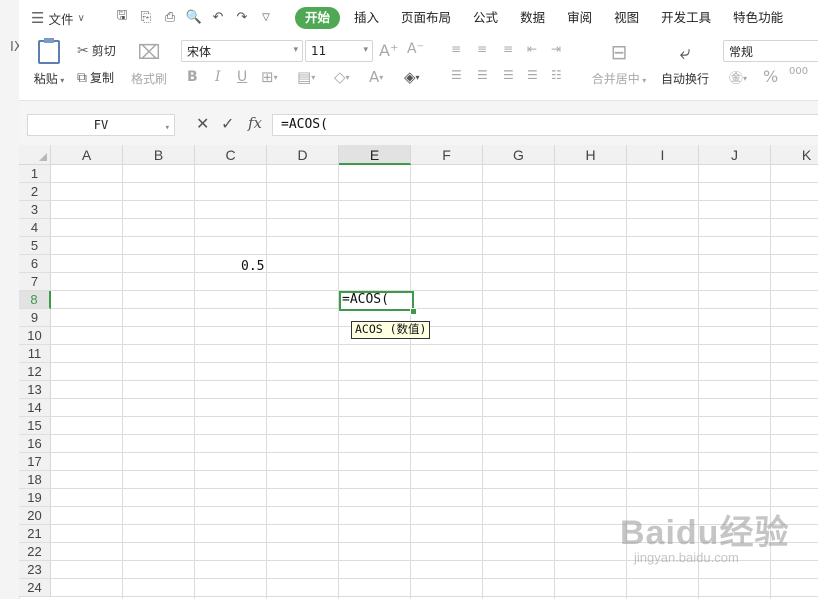 The height and width of the screenshot is (599, 818). I want to click on cut-button: ✂ 剪切, so click(96, 50).